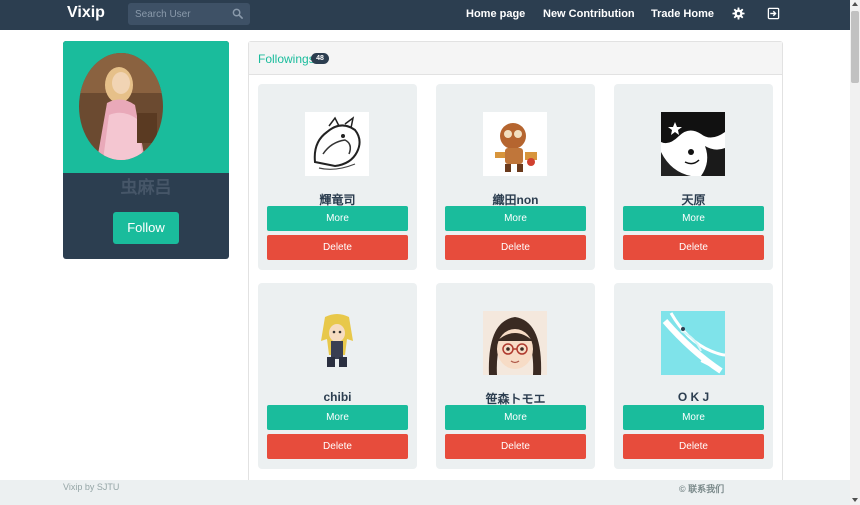  I want to click on user-card: 天原 More Delete, so click(693, 177).